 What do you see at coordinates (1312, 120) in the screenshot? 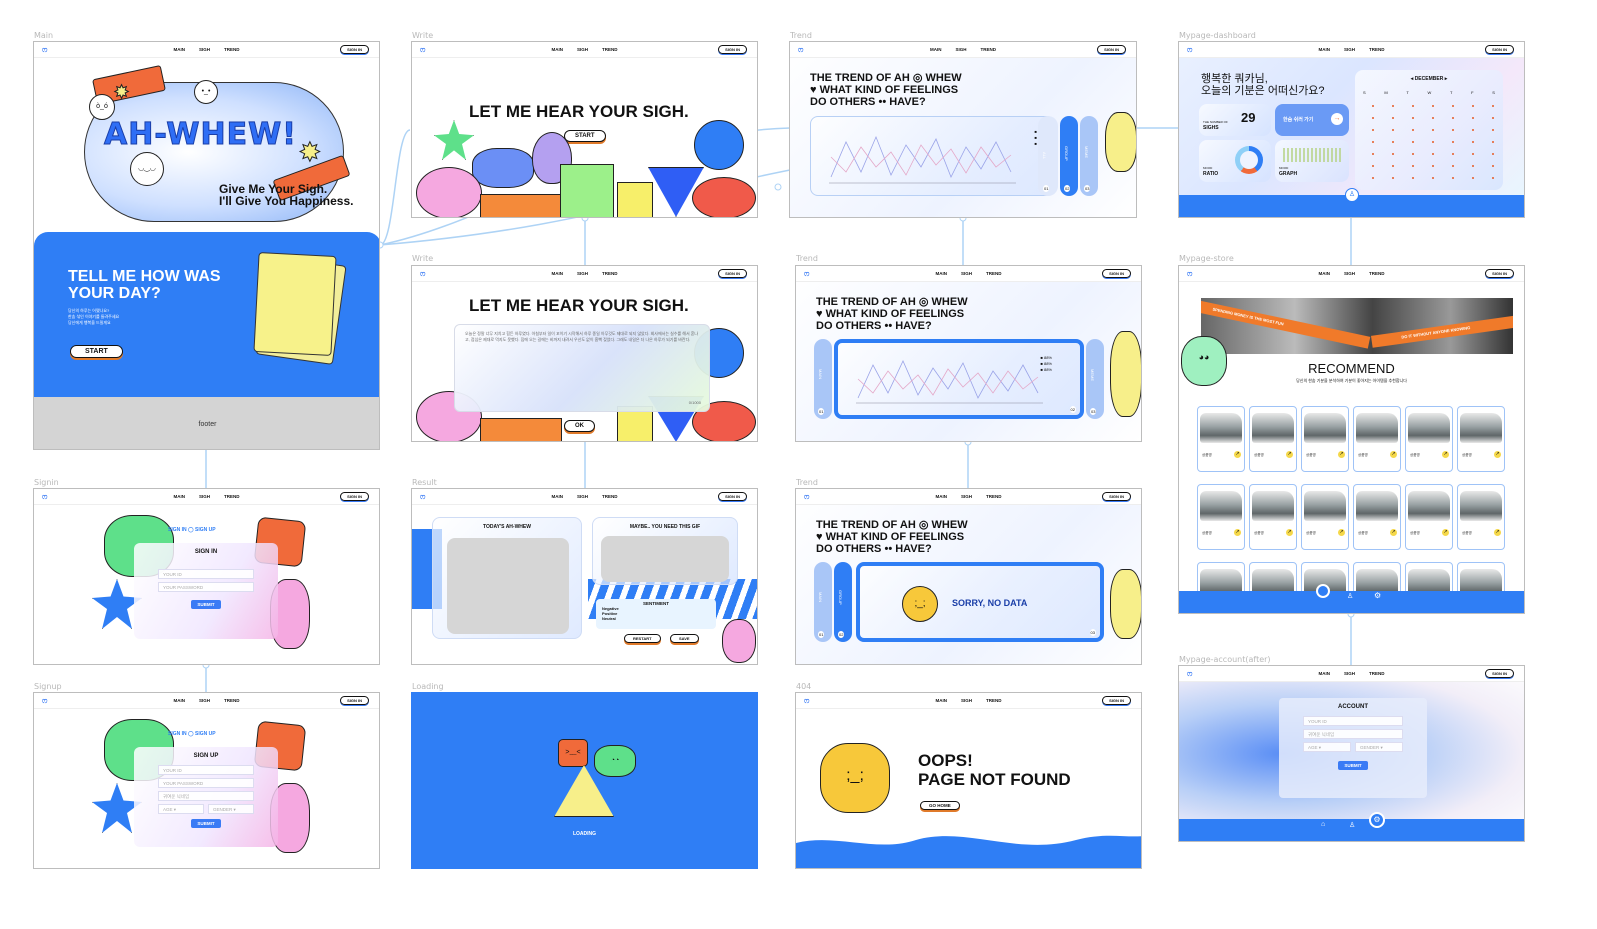
I see `go-sigh-button: 한숨 쉬러 가기 →` at bounding box center [1312, 120].